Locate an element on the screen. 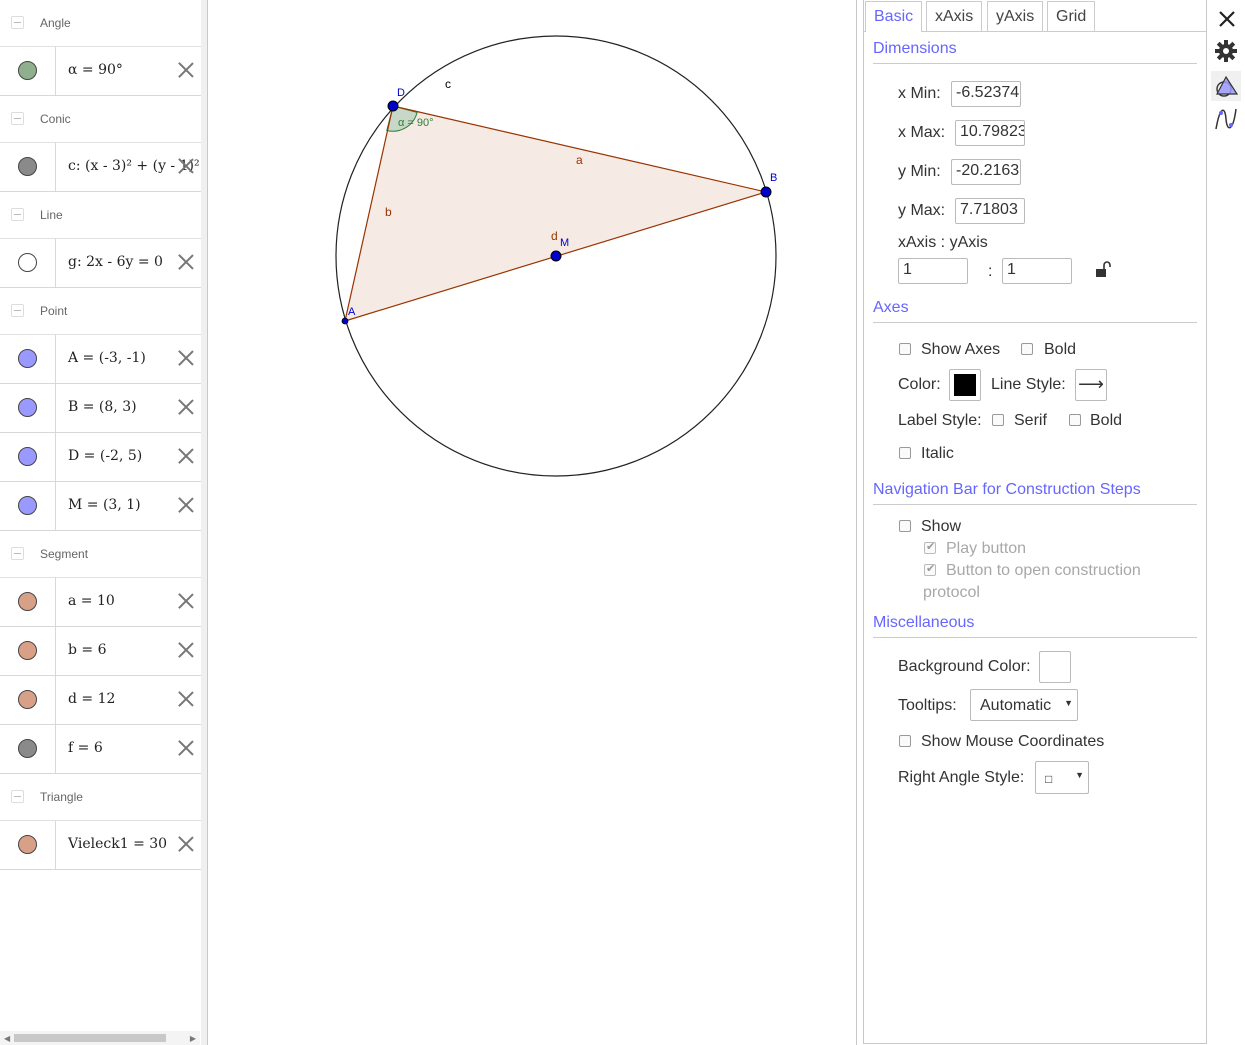 The width and height of the screenshot is (1245, 1045). algebra-object-row: D = (-2, 5) is located at coordinates (100, 457).